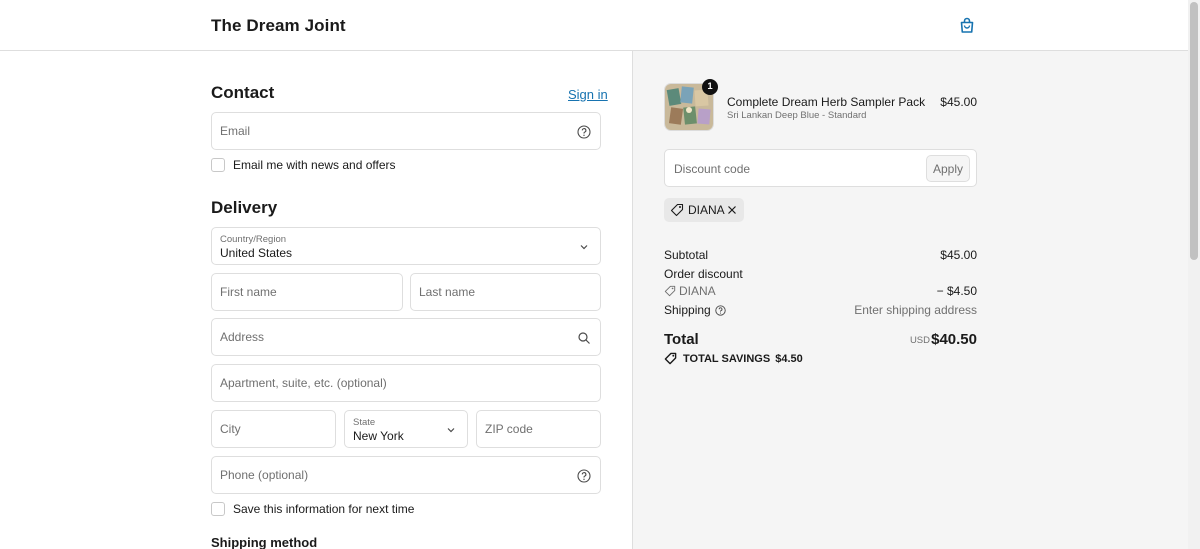 This screenshot has width=1200, height=549. What do you see at coordinates (712, 169) in the screenshot?
I see `discount-placeholder: Discount code` at bounding box center [712, 169].